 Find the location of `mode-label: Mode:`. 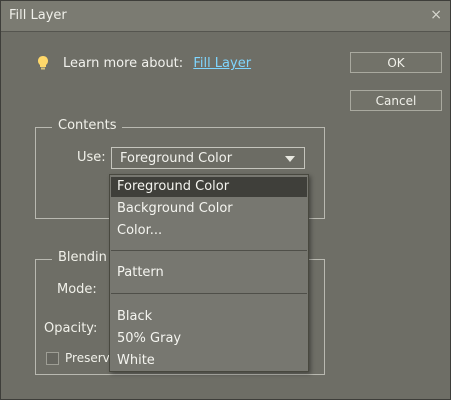

mode-label: Mode: is located at coordinates (77, 289).